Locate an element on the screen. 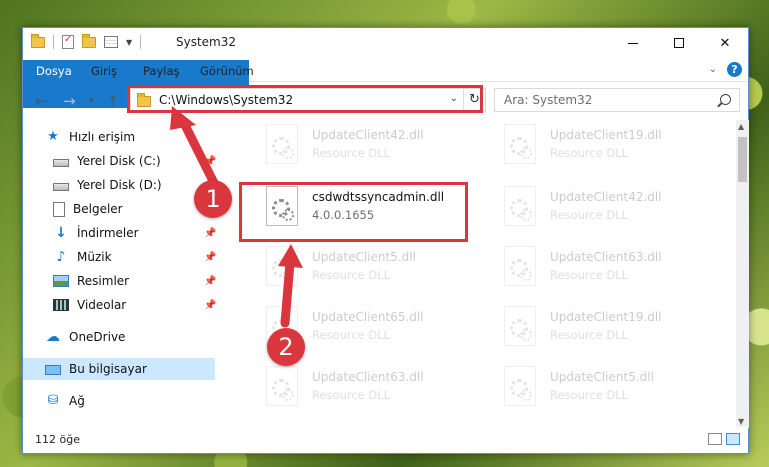 This screenshot has width=769, height=467. vertical-scrollbar: ▲ ▼ is located at coordinates (742, 274).